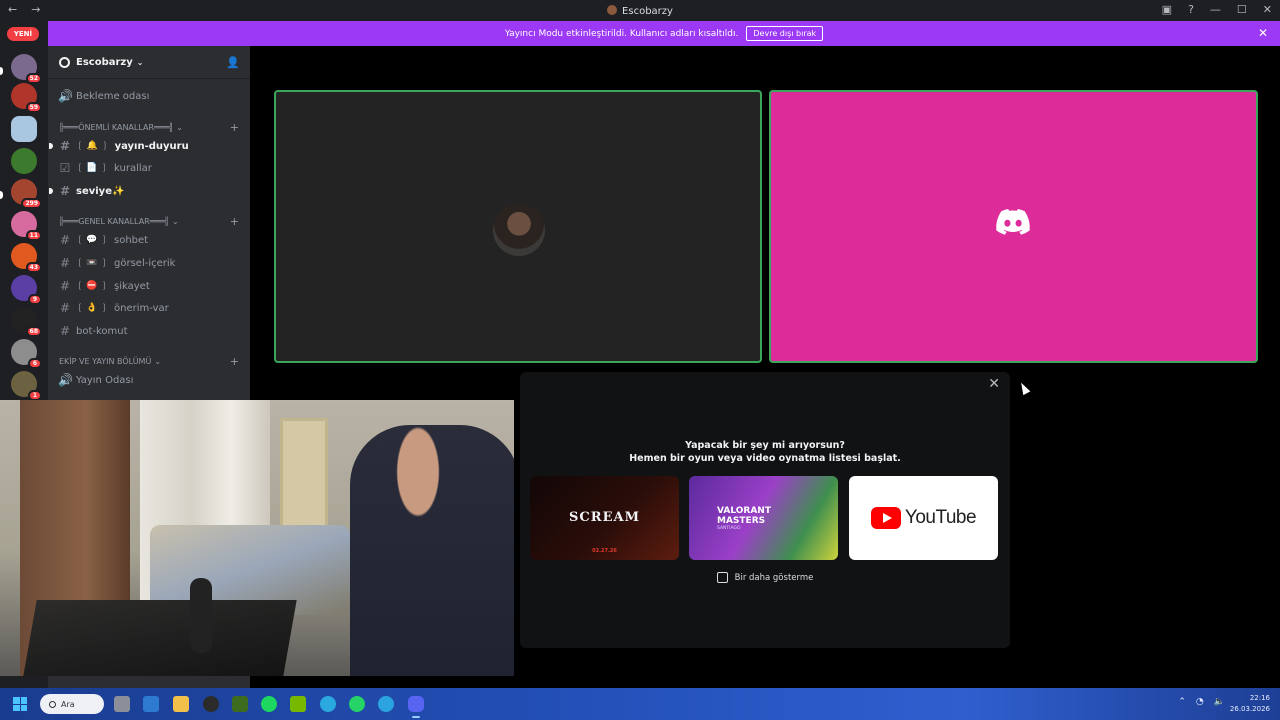  Describe the element at coordinates (519, 230) in the screenshot. I see `user-avatar` at that location.